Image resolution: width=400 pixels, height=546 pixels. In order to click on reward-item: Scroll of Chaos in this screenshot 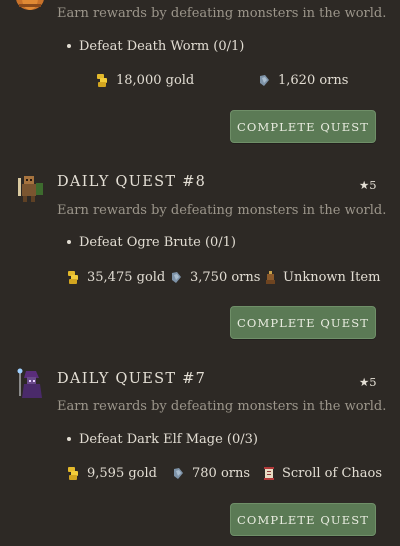, I will do `click(322, 473)`.